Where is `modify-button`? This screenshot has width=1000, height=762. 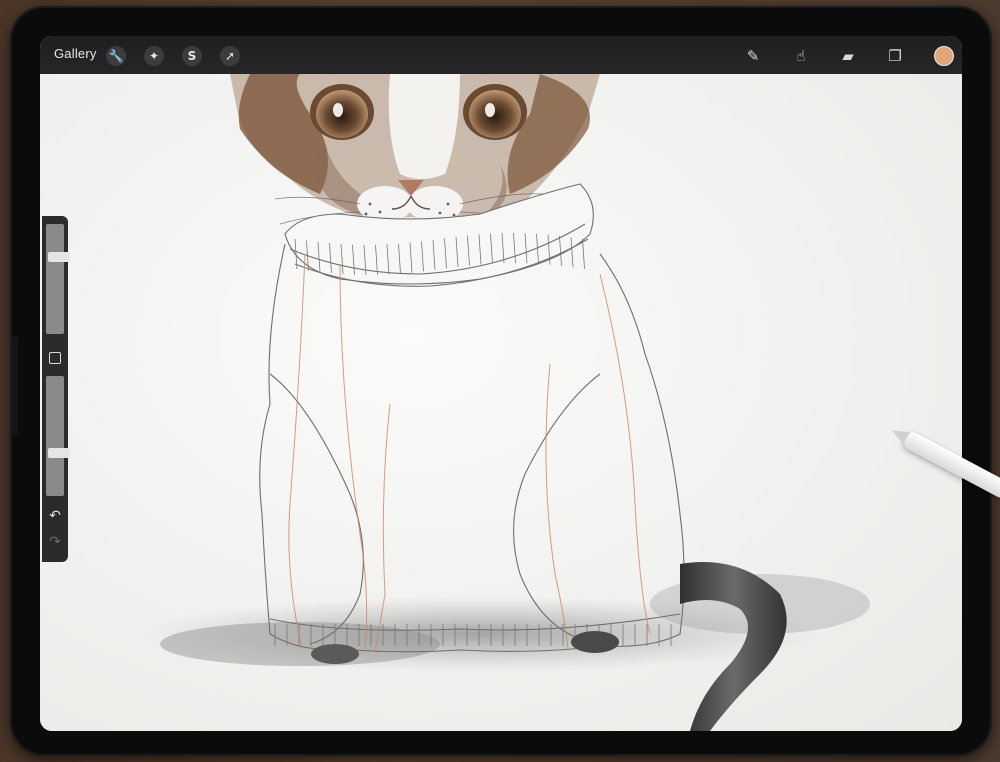 modify-button is located at coordinates (55, 358).